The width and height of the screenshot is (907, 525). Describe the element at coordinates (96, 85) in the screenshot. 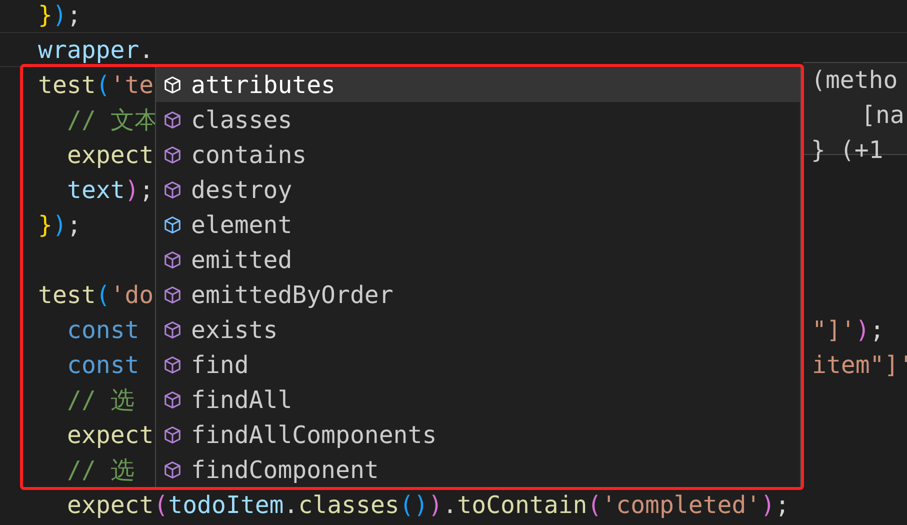

I see `code-line: test('te` at that location.